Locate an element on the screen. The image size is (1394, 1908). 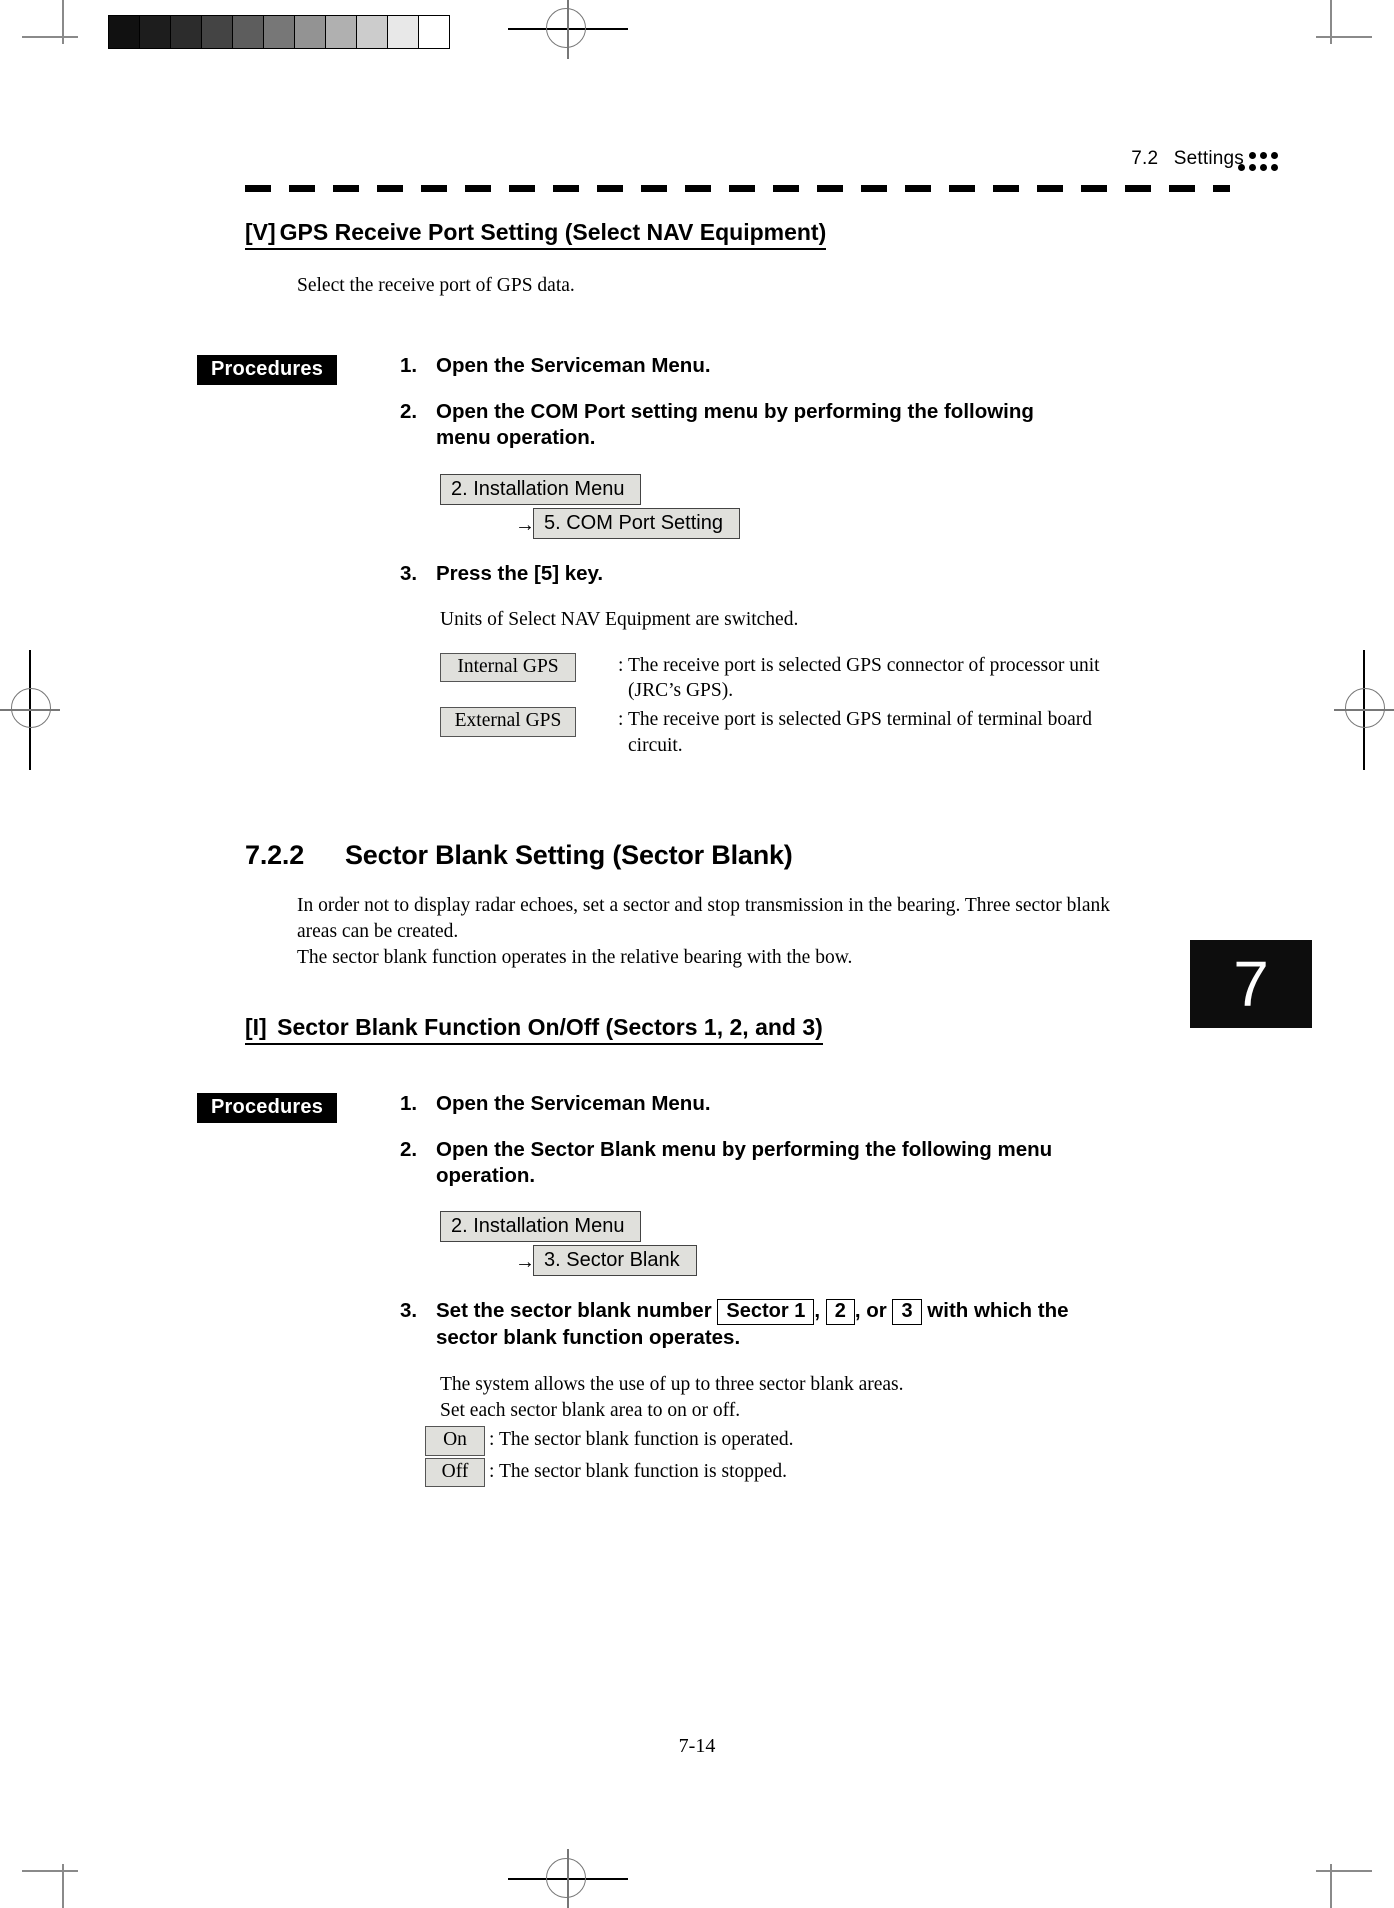
gps-step-1-number: 1. is located at coordinates (409, 365).